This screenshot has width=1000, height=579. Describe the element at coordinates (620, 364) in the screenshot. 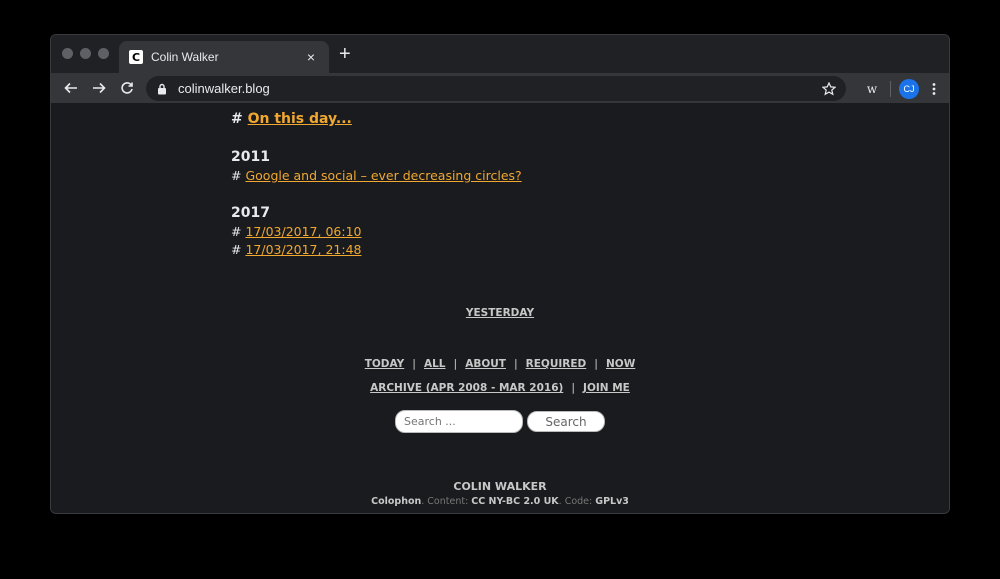

I see `nav-link-now: NOW` at that location.